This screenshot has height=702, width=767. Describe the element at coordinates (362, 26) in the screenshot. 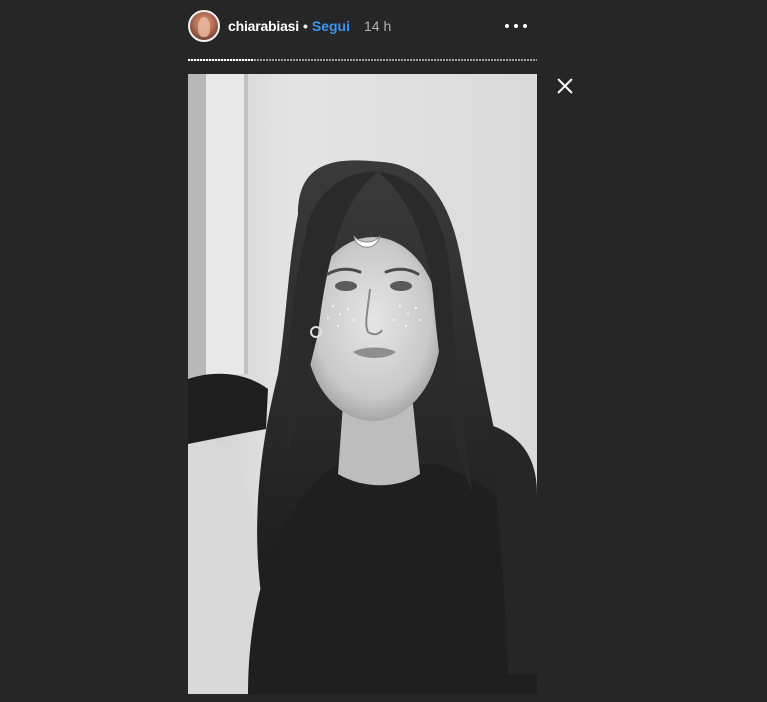

I see `story-header: chiarabiasi • Segui 14 h` at that location.